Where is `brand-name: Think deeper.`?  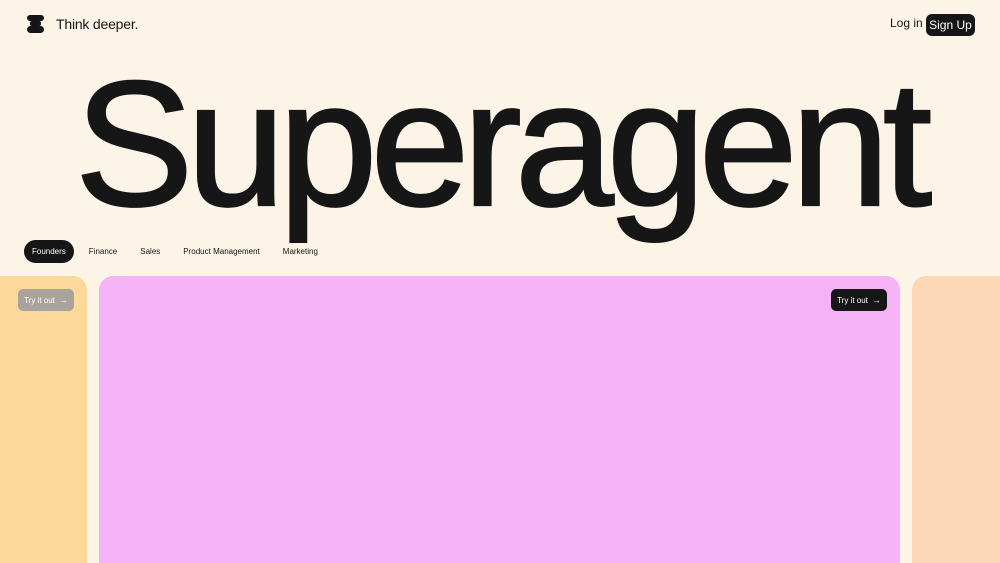
brand-name: Think deeper. is located at coordinates (97, 24).